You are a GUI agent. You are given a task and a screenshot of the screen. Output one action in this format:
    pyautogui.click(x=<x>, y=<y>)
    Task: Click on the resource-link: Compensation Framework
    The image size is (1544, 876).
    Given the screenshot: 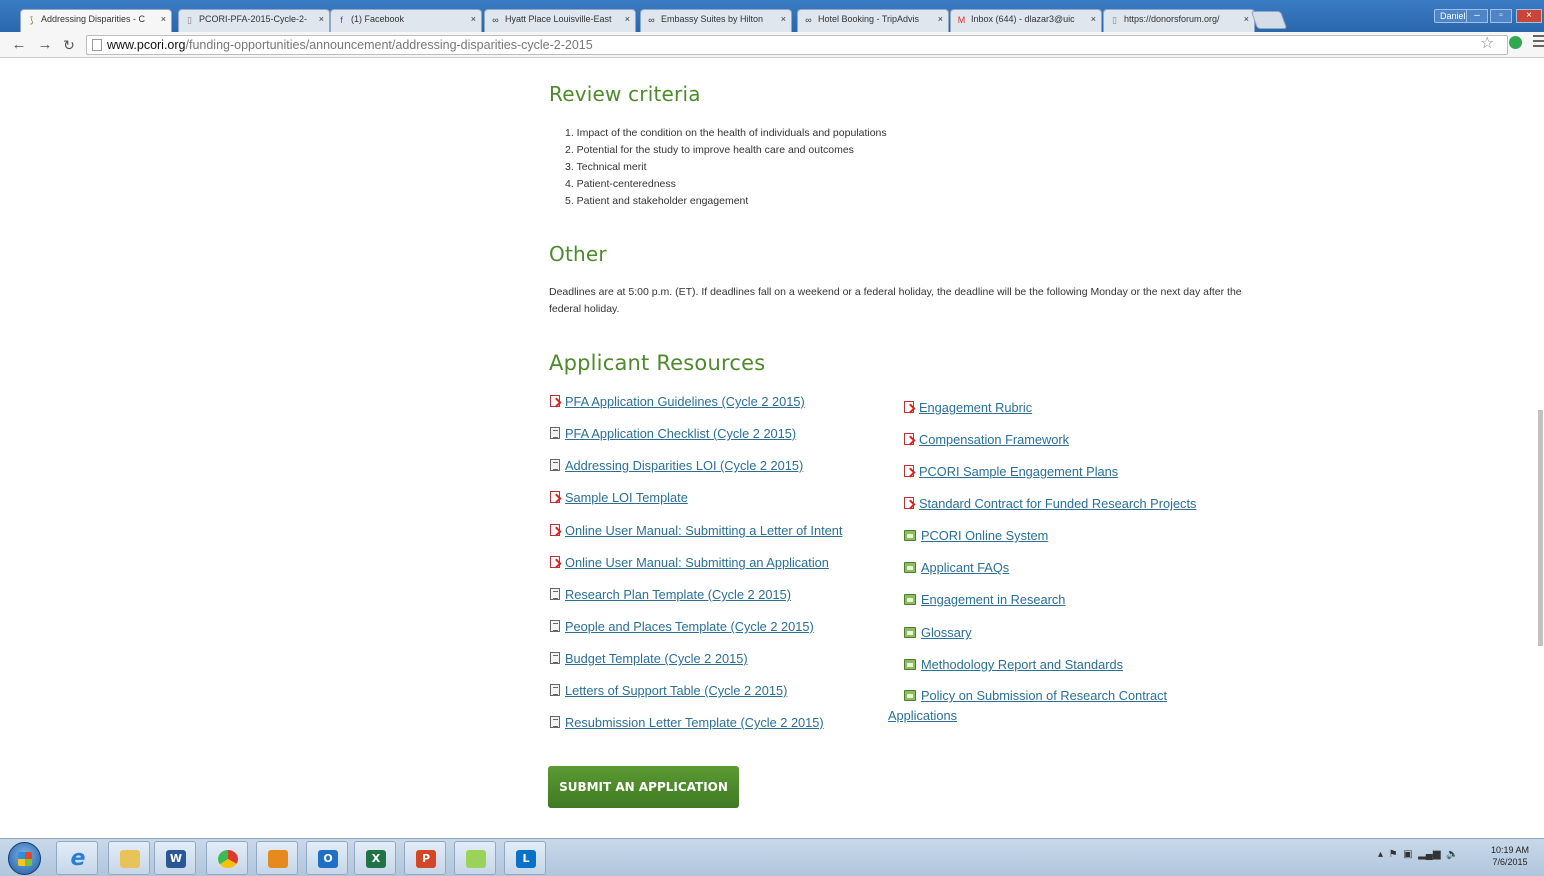 What is the action you would take?
    pyautogui.click(x=986, y=439)
    